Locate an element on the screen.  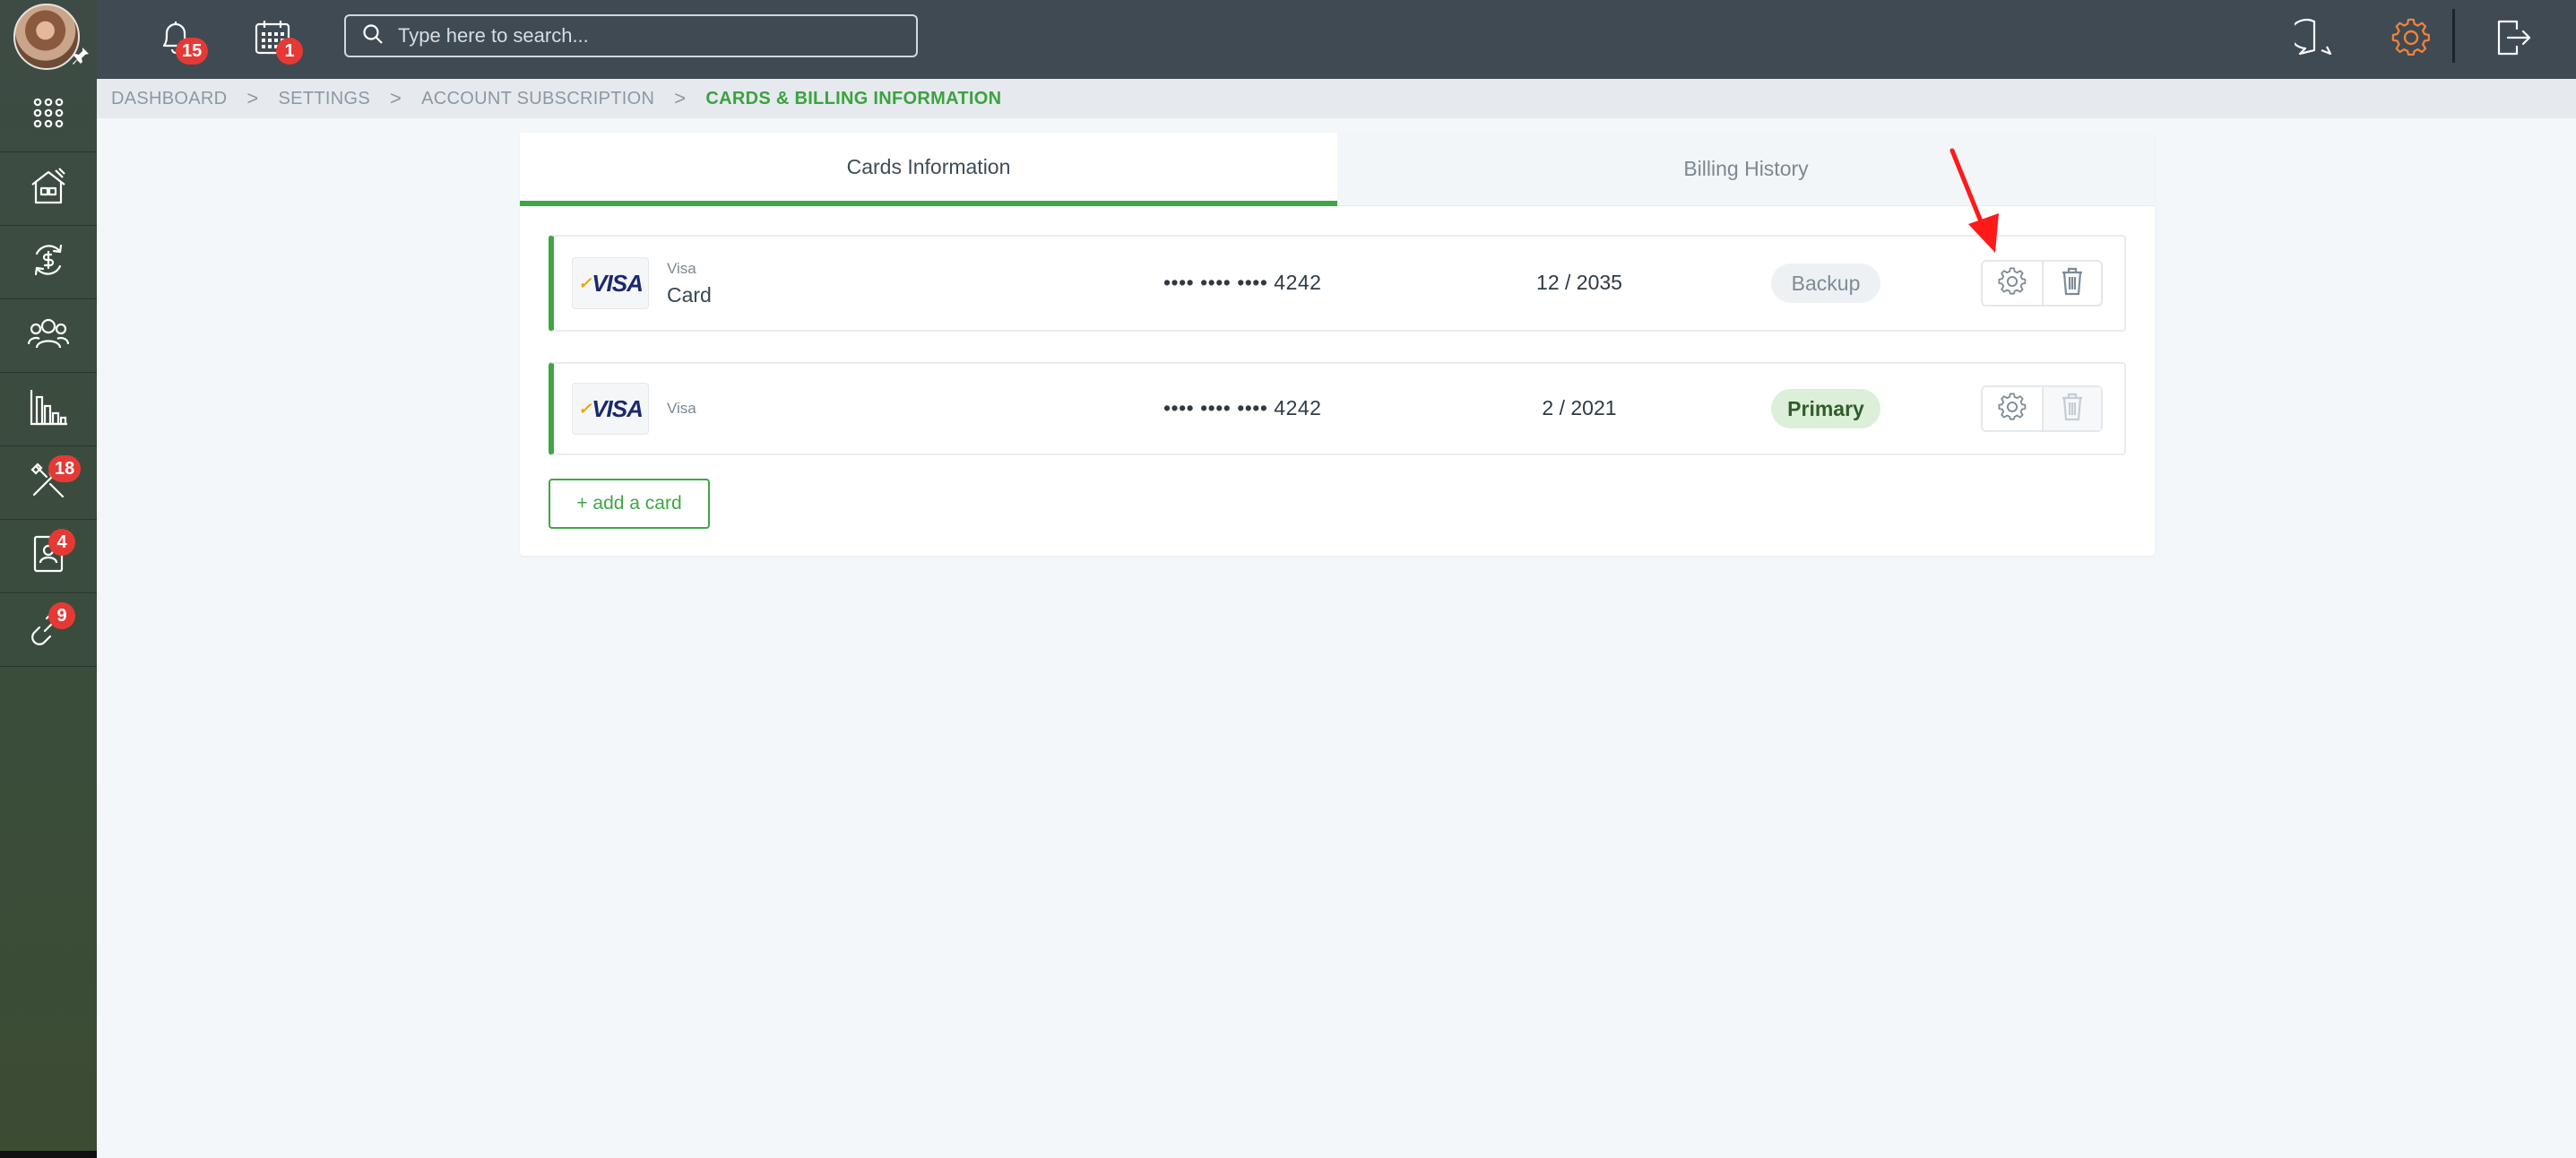
logout-button is located at coordinates (2513, 39).